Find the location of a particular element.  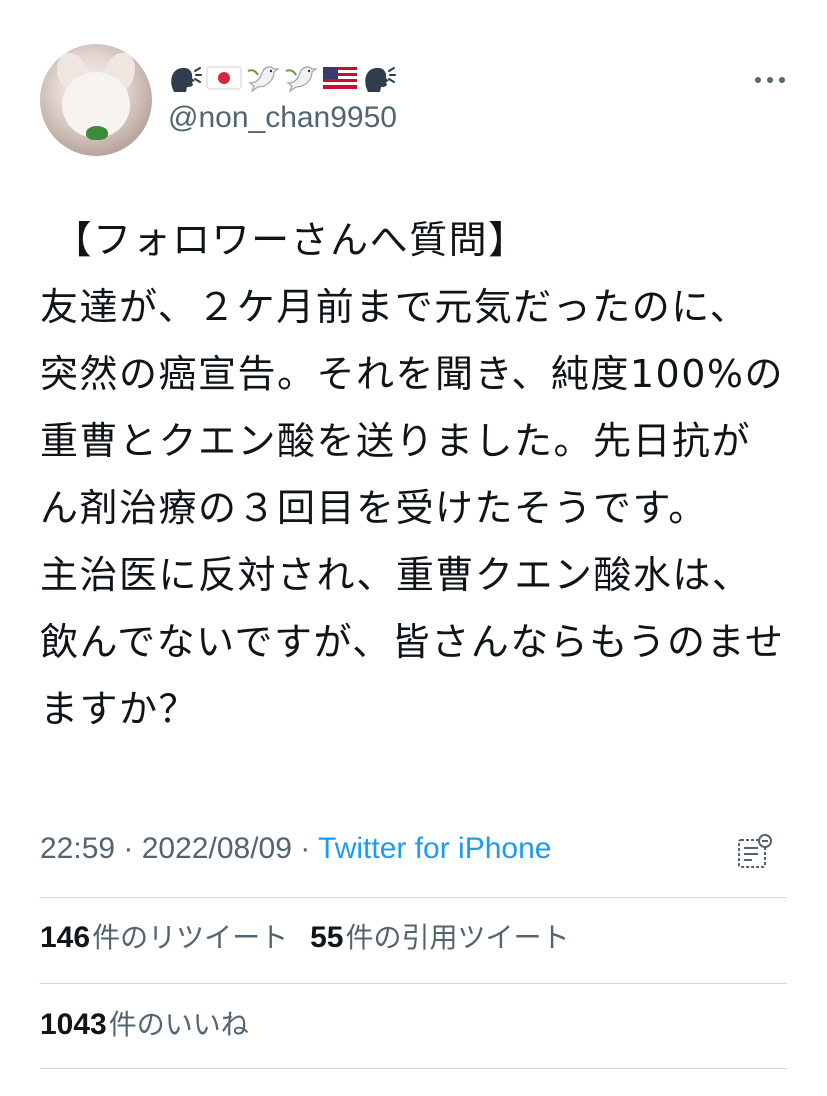

quotes-stat: 55件の引用ツイート is located at coordinates (439, 938).